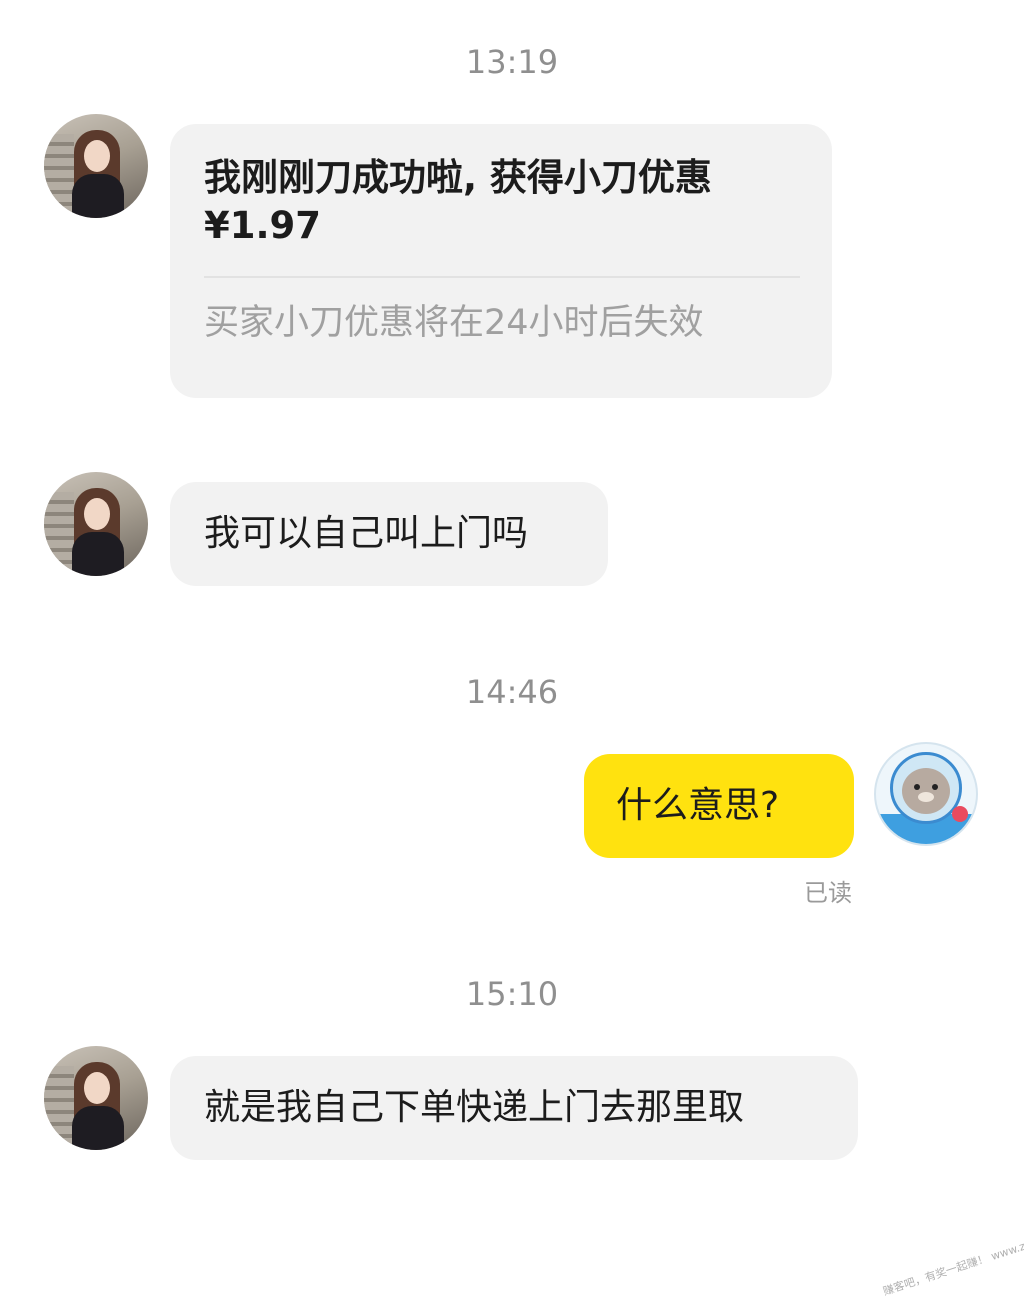 The image size is (1024, 1314). What do you see at coordinates (512, 994) in the screenshot?
I see `timestamp: 15:10` at bounding box center [512, 994].